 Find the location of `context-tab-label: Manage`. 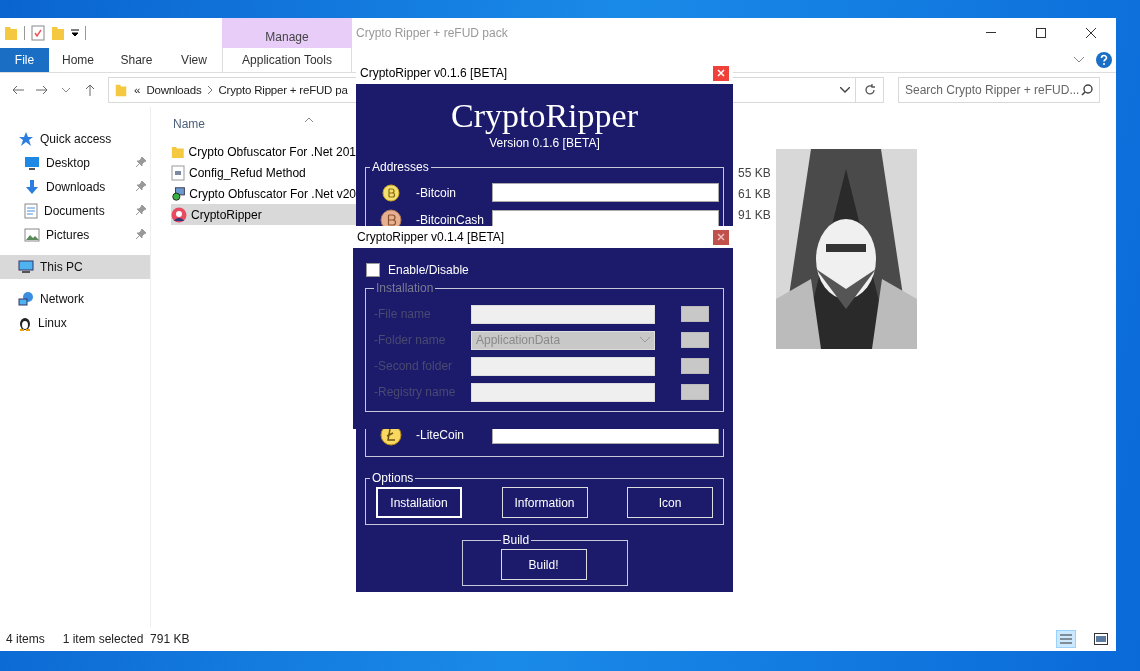

context-tab-label: Manage is located at coordinates (287, 33).